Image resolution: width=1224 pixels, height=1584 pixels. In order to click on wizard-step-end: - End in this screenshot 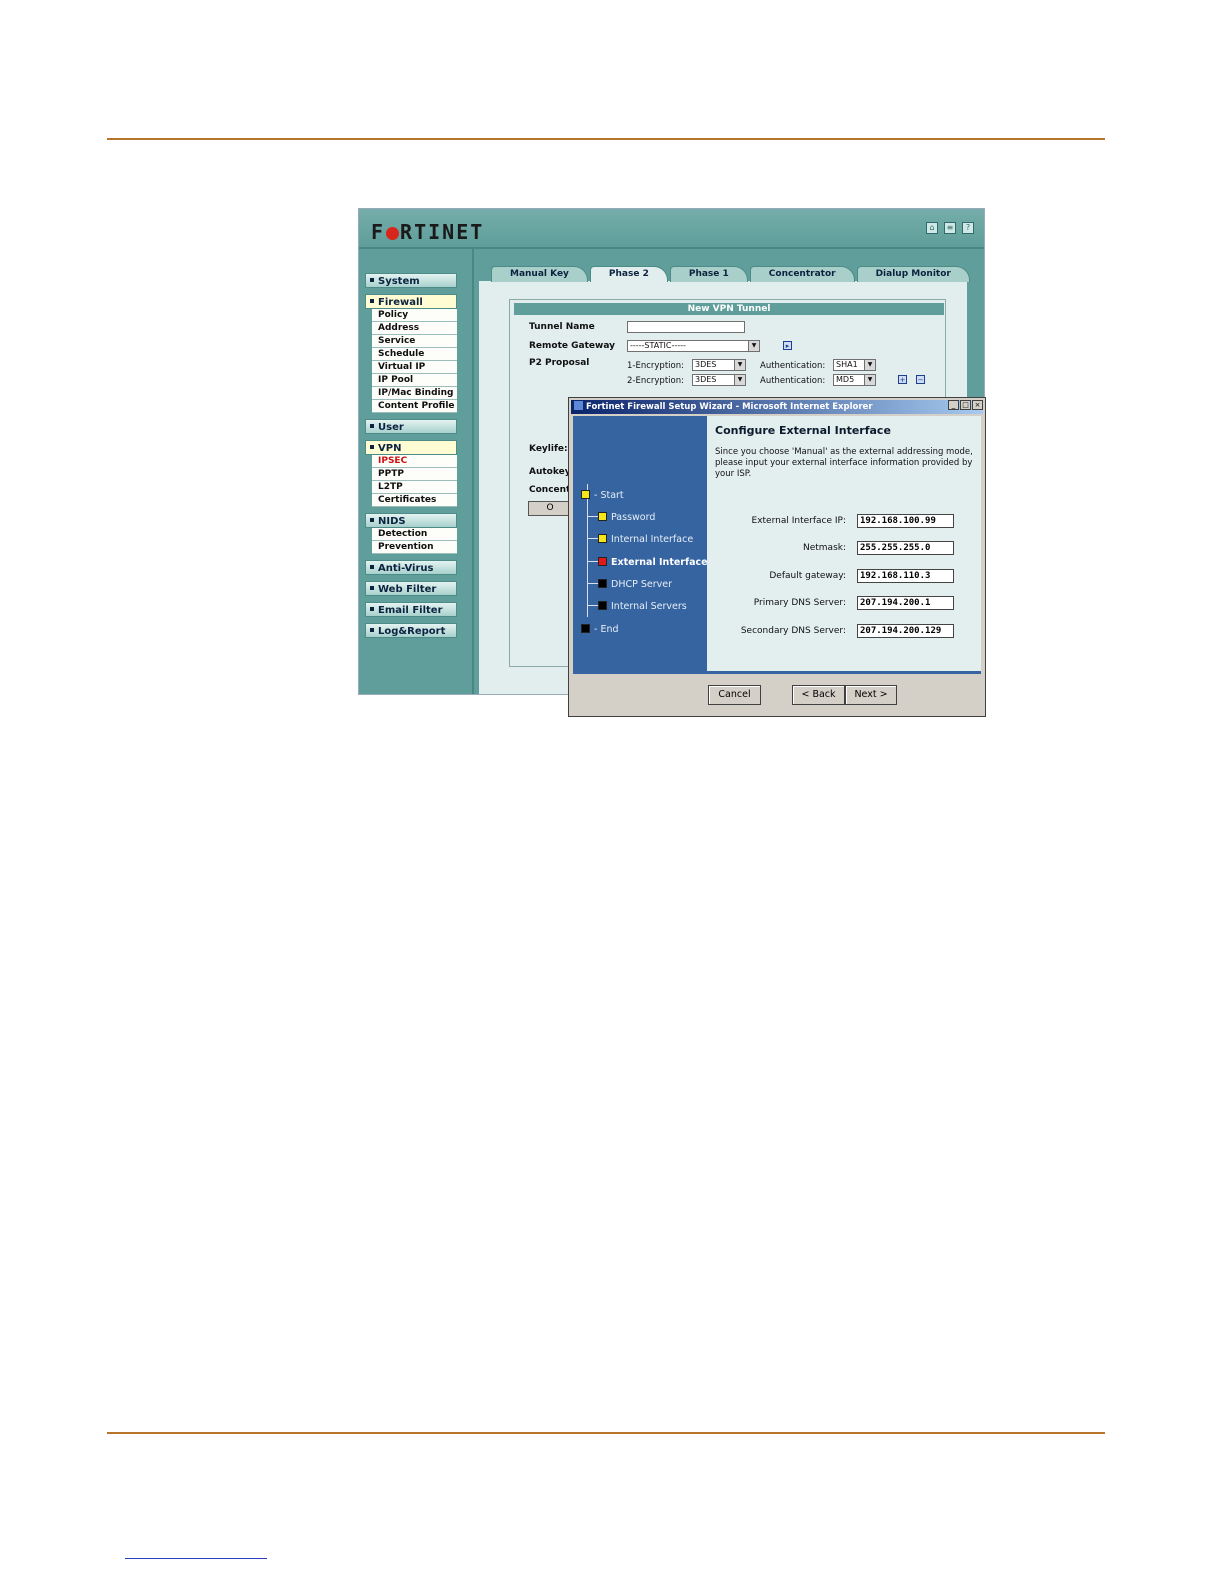, I will do `click(600, 629)`.